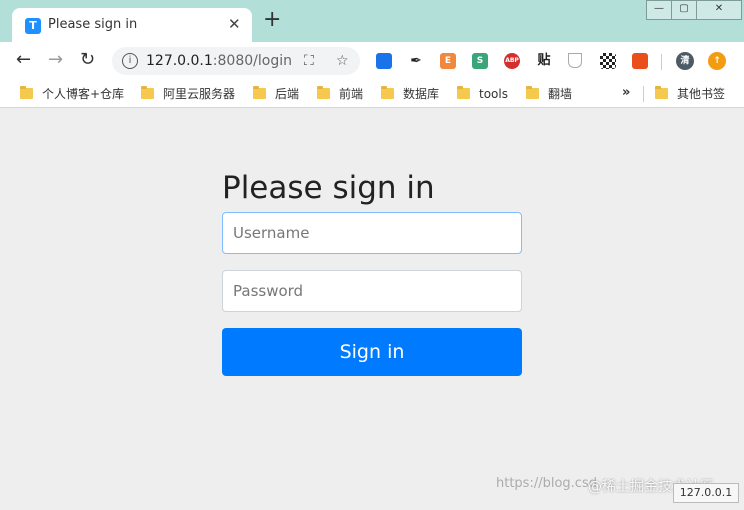  Describe the element at coordinates (372, 352) in the screenshot. I see `signin-button: Sign in` at that location.